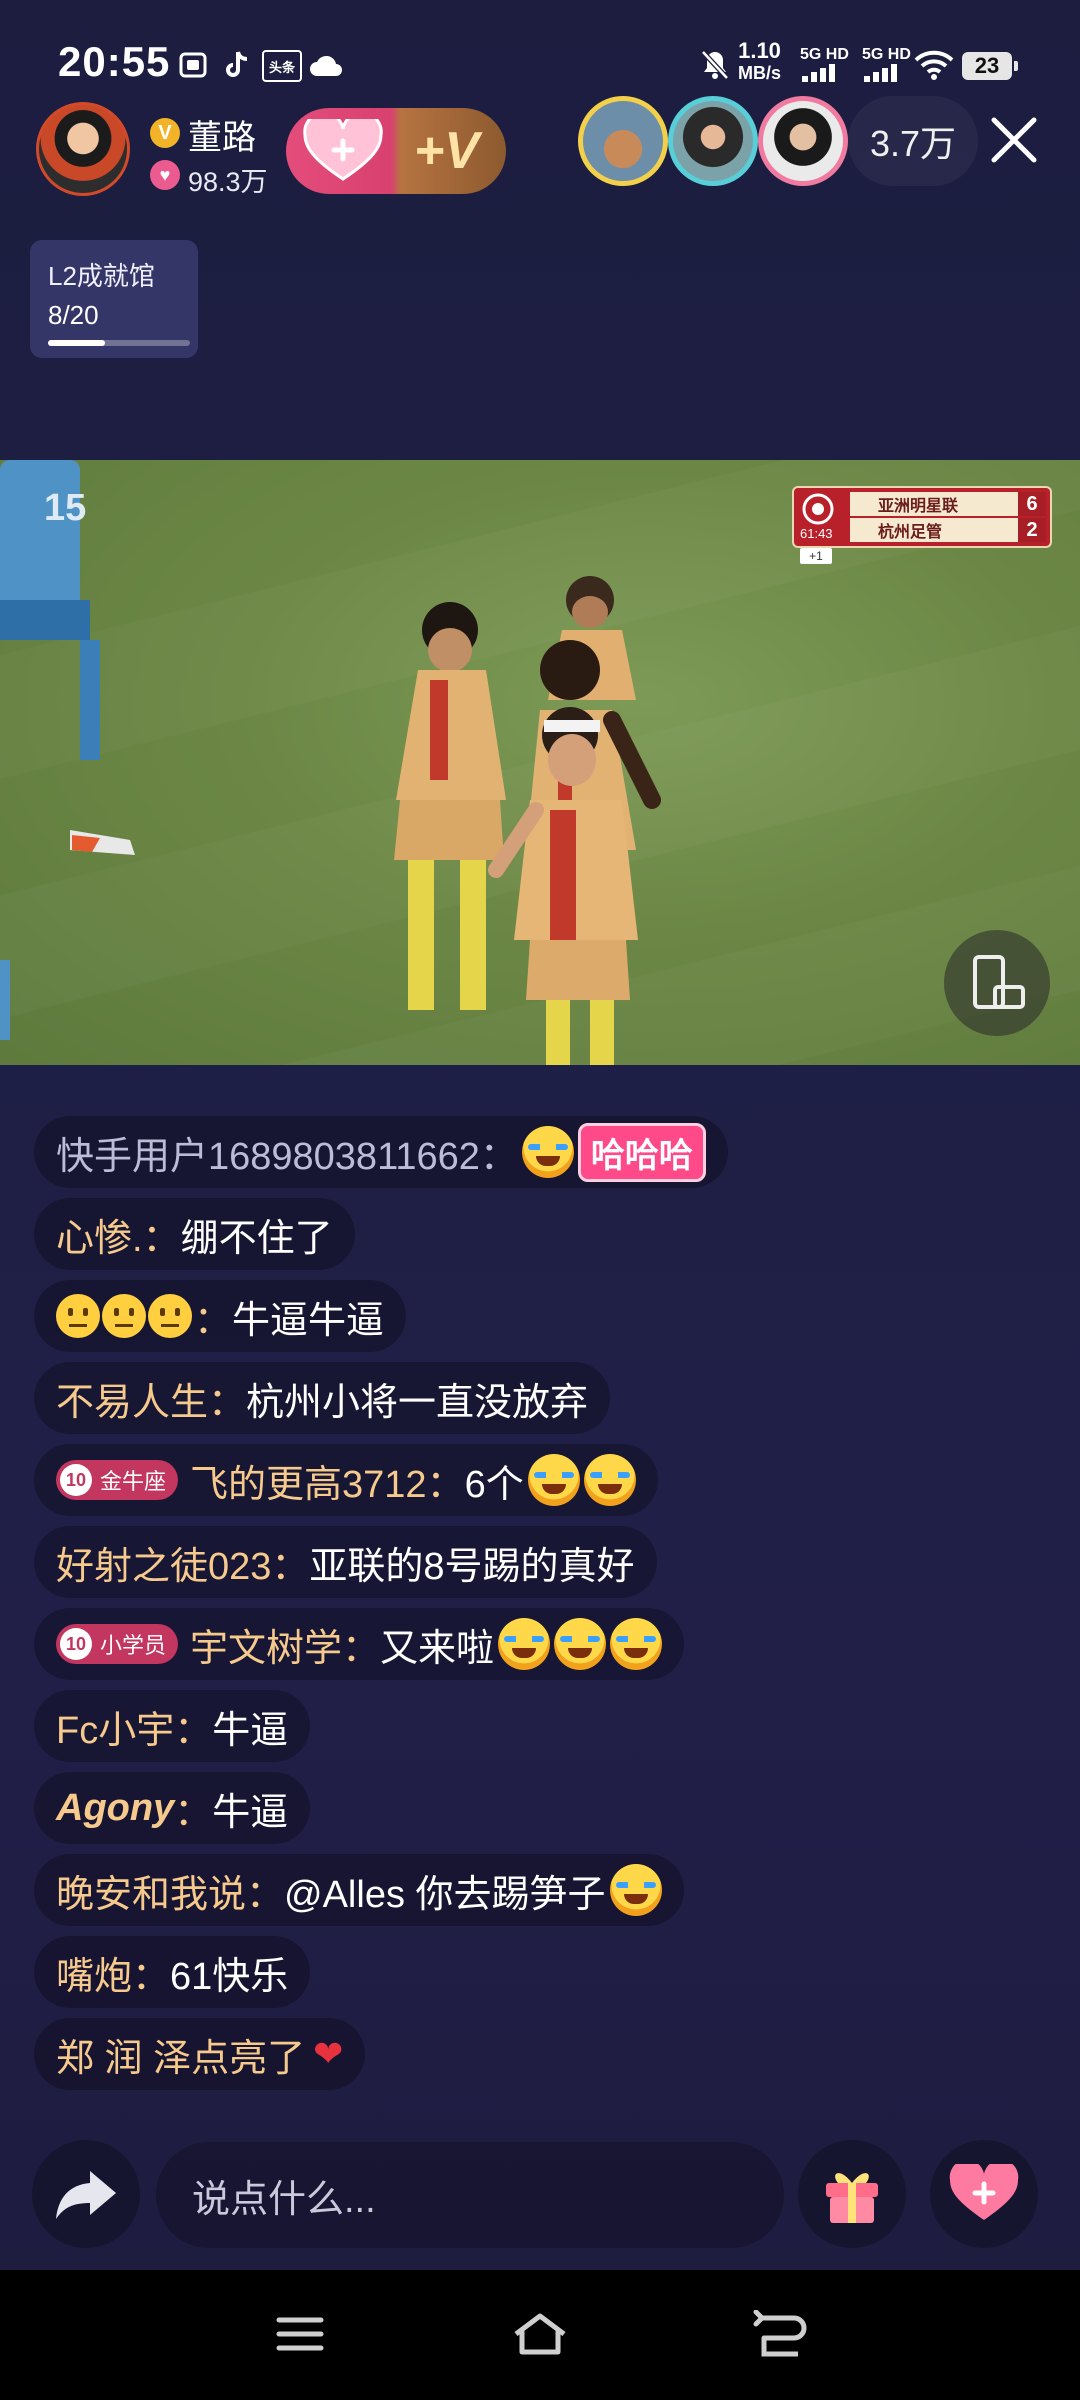  I want to click on team-score: 6, so click(1032, 504).